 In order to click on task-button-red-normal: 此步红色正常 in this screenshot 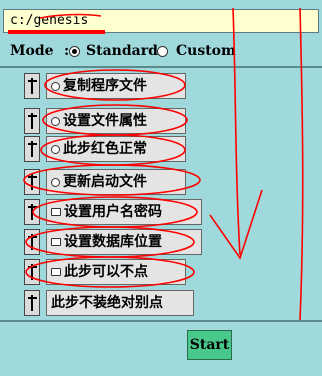, I will do `click(116, 149)`.